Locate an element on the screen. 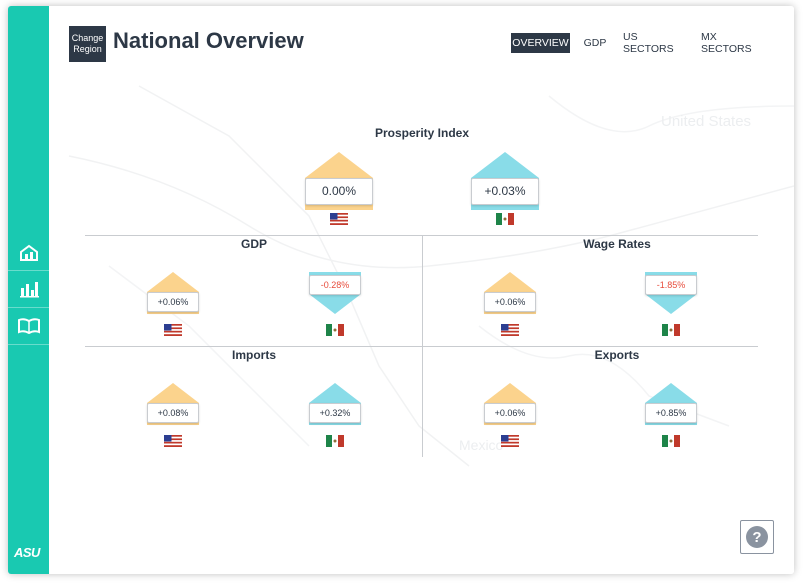 The height and width of the screenshot is (586, 803). overview-icon is located at coordinates (28, 252).